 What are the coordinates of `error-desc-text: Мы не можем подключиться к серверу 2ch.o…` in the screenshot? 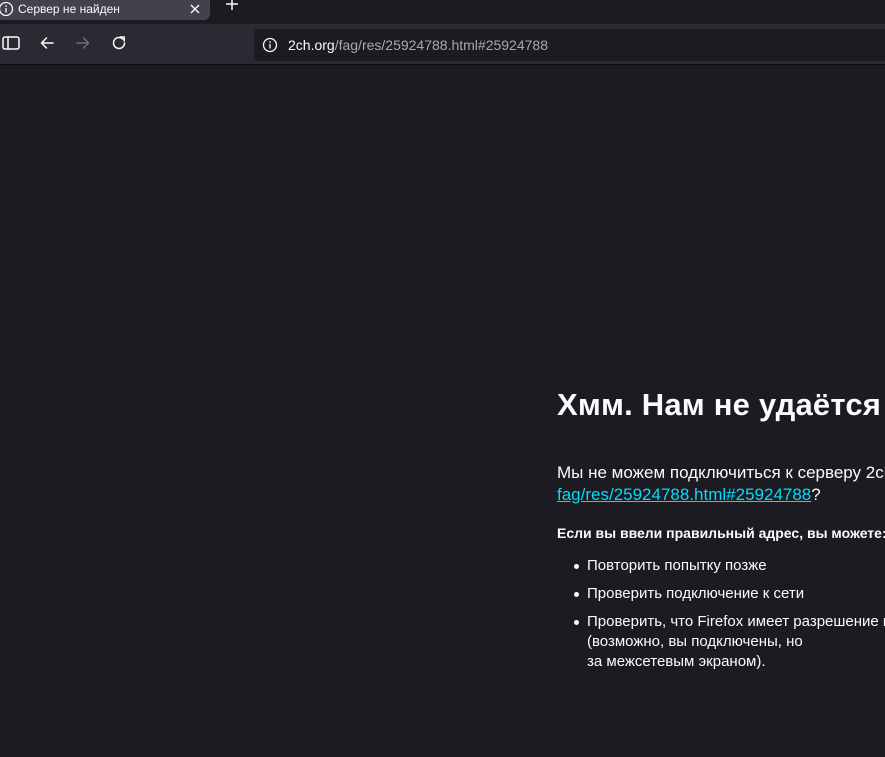 It's located at (721, 472).